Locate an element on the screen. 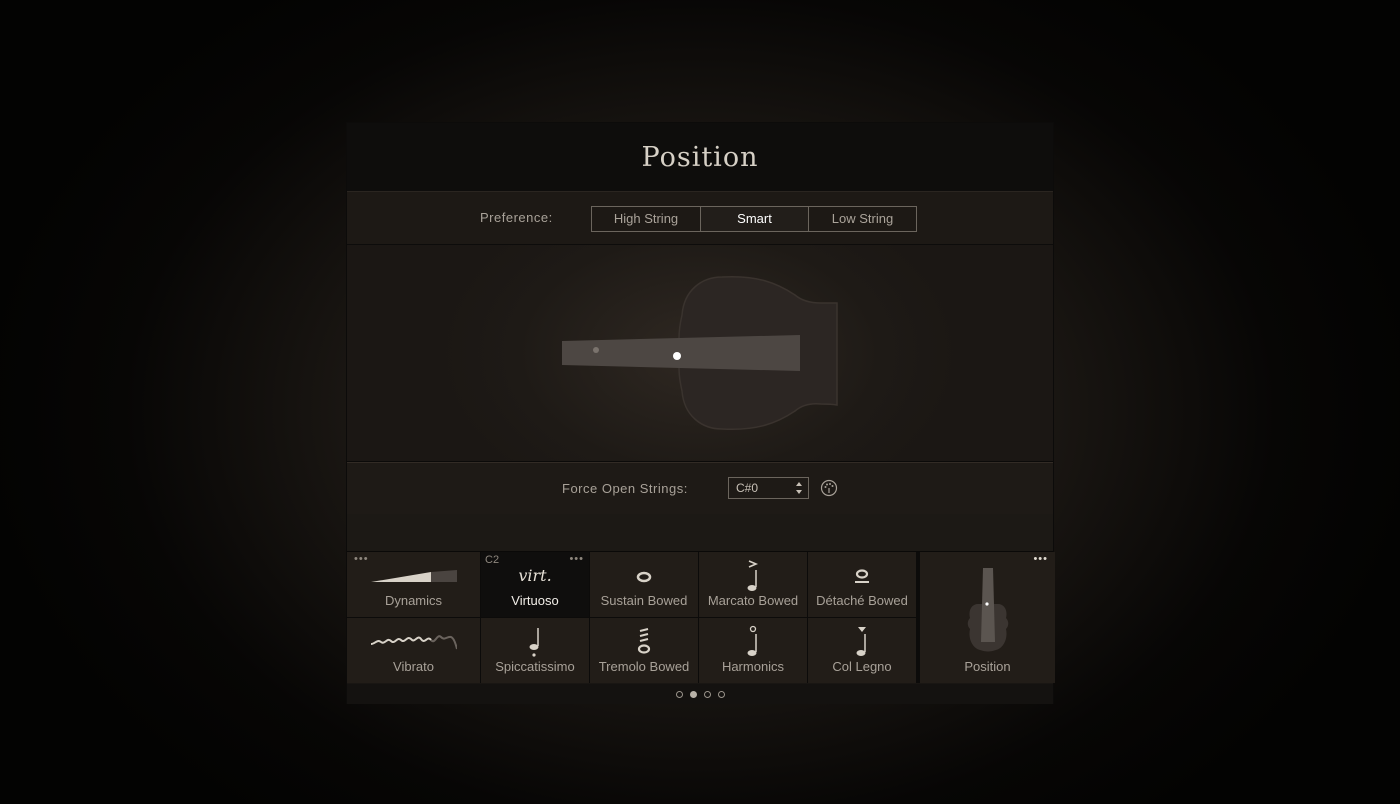 The width and height of the screenshot is (1400, 804). marcato-bowed-cell: Marcato Bowed is located at coordinates (753, 584).